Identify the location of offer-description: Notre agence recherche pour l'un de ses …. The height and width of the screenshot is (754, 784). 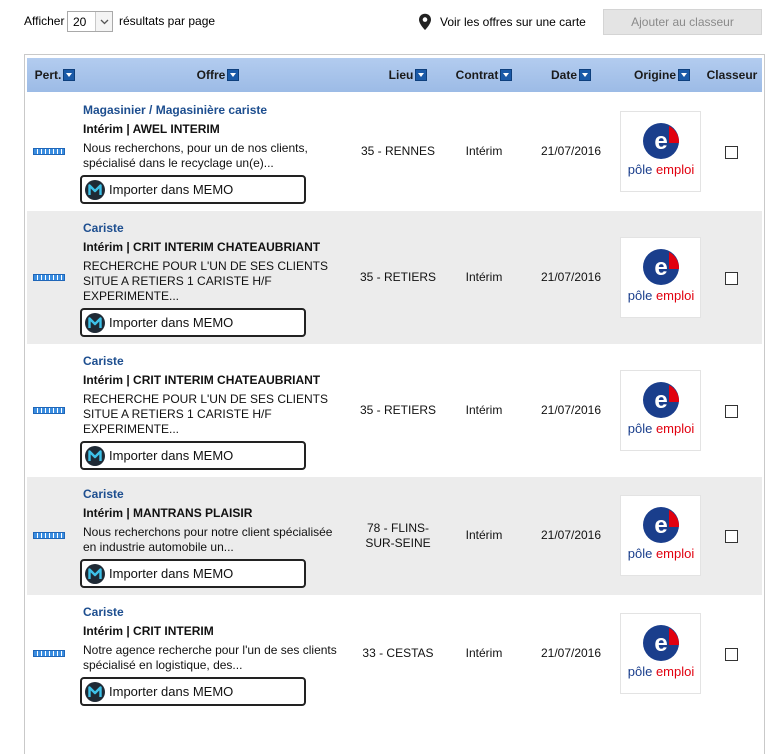
(218, 658).